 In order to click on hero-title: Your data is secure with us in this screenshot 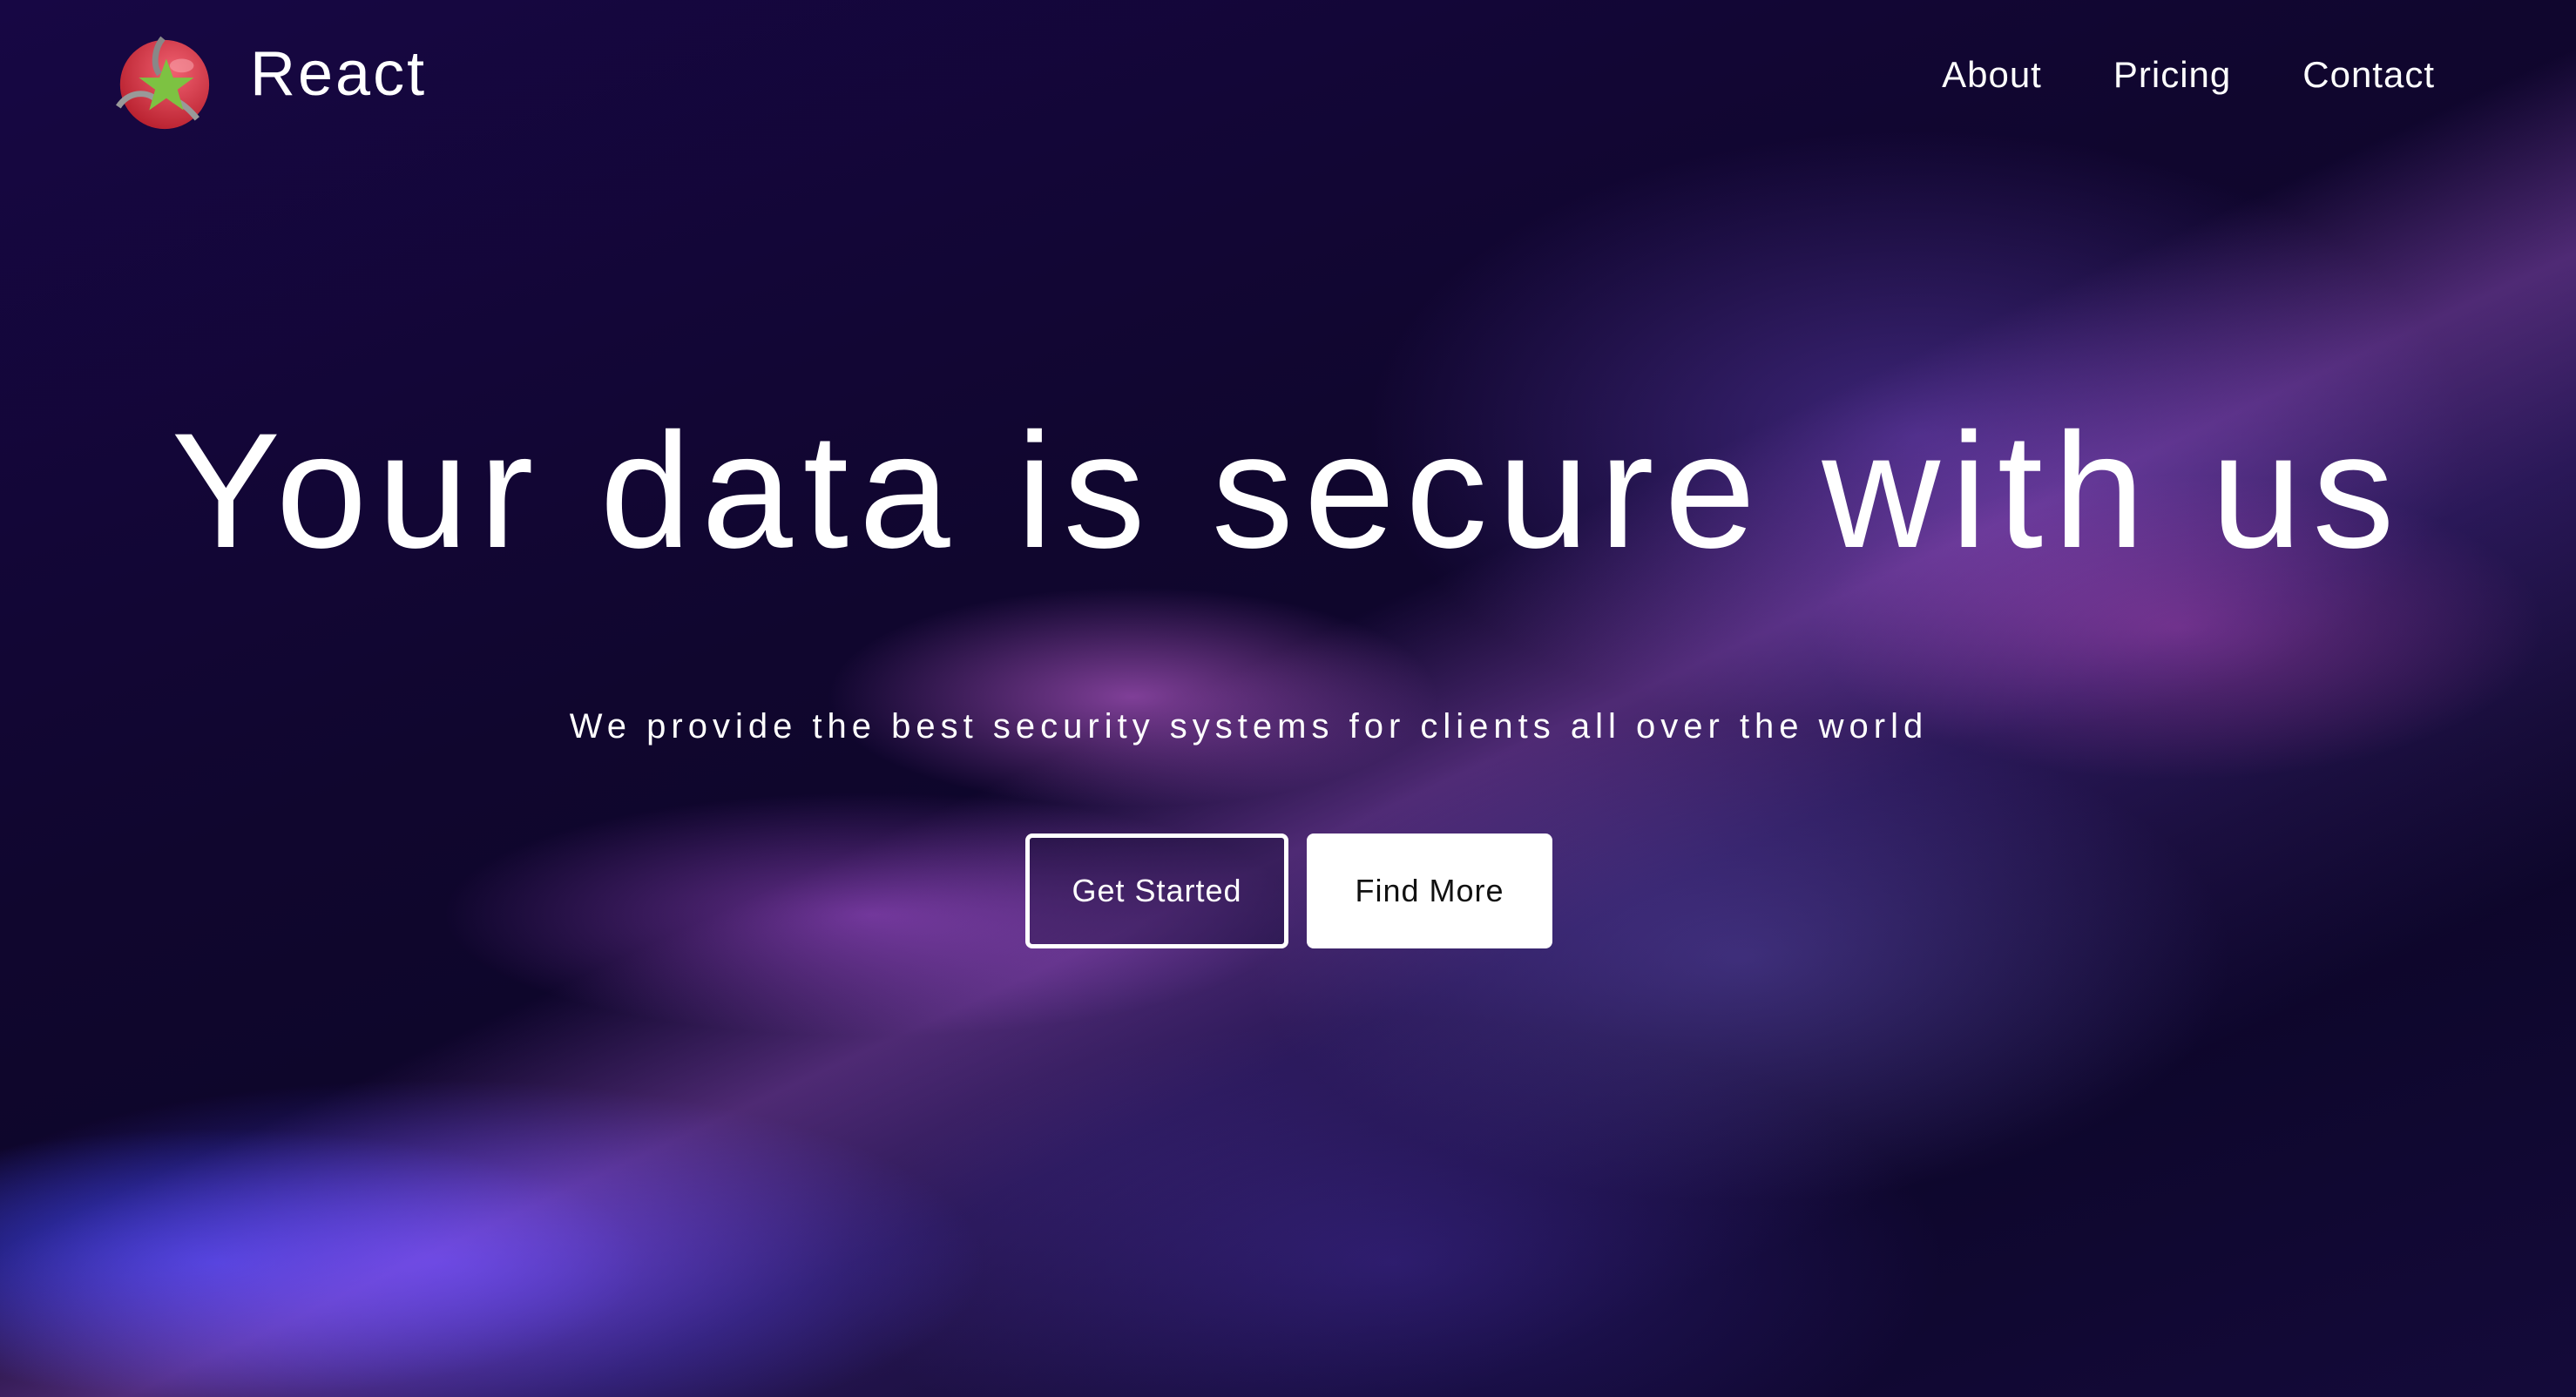, I will do `click(1288, 491)`.